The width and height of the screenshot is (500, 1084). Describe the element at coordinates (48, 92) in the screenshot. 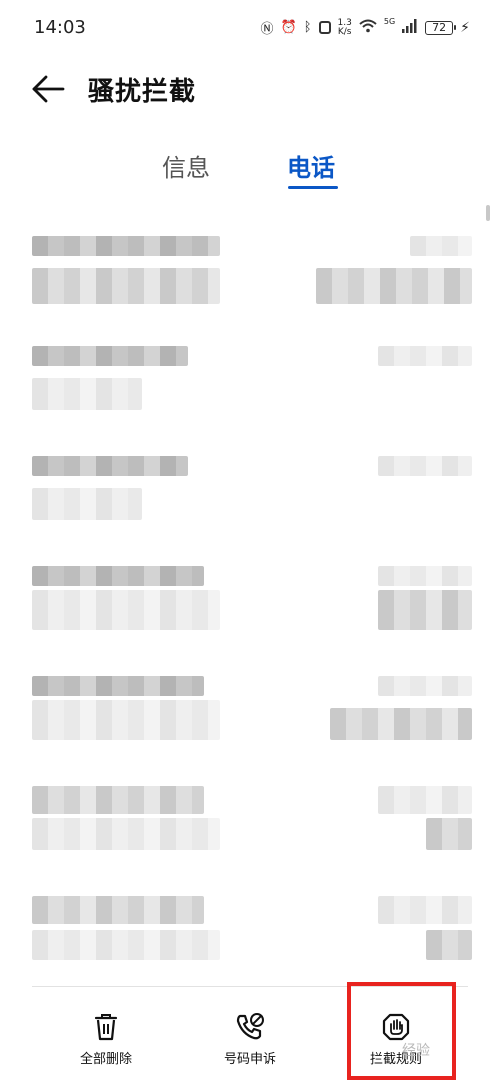

I see `arrow-left-icon` at that location.